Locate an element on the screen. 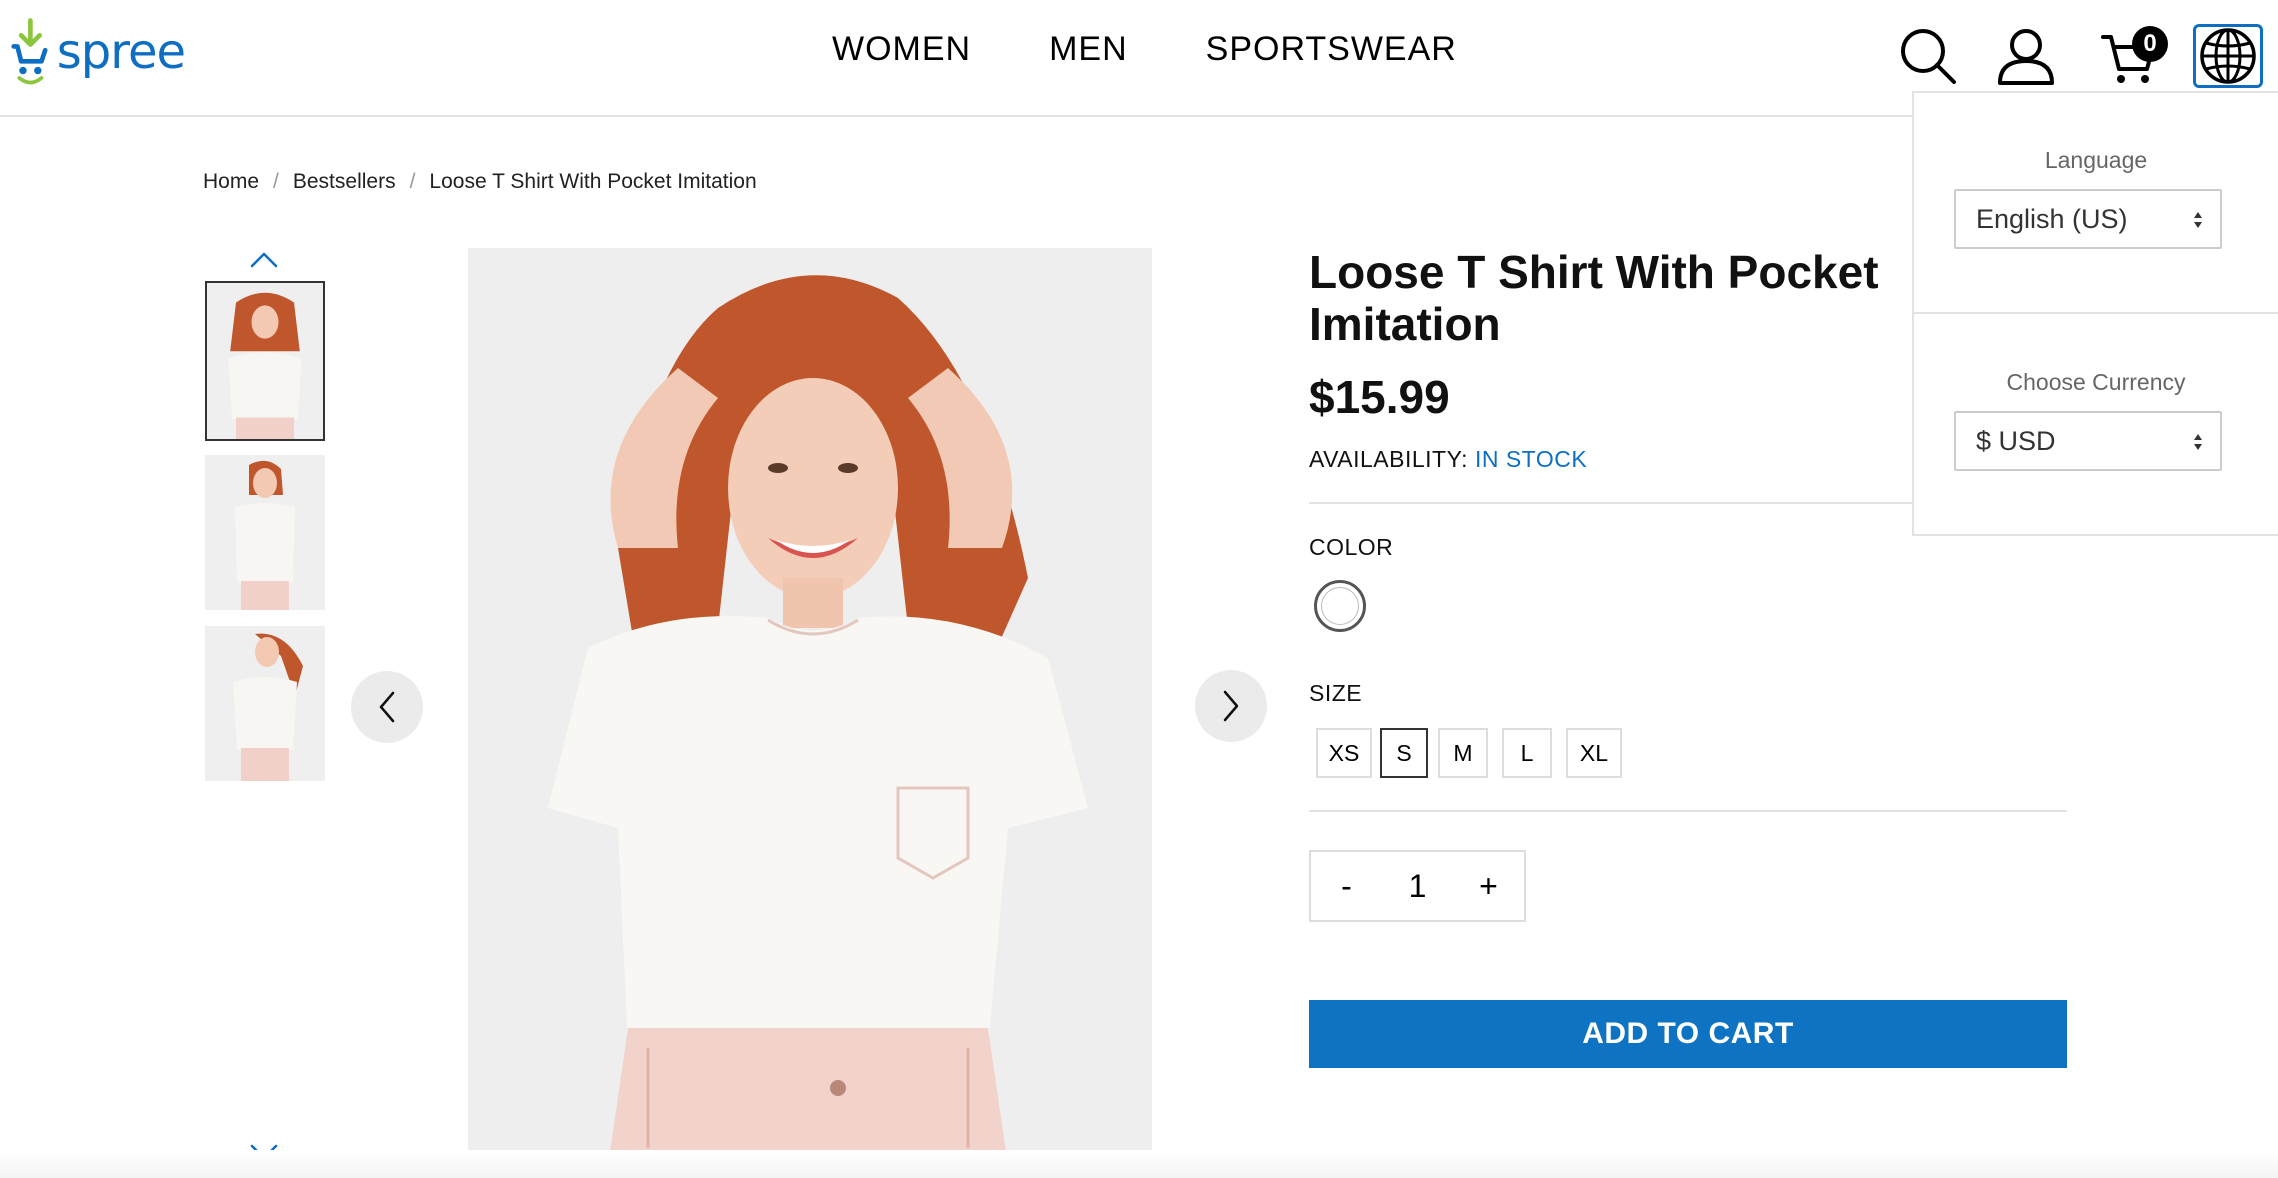 This screenshot has width=2278, height=1178. size-option-m: M is located at coordinates (1463, 753).